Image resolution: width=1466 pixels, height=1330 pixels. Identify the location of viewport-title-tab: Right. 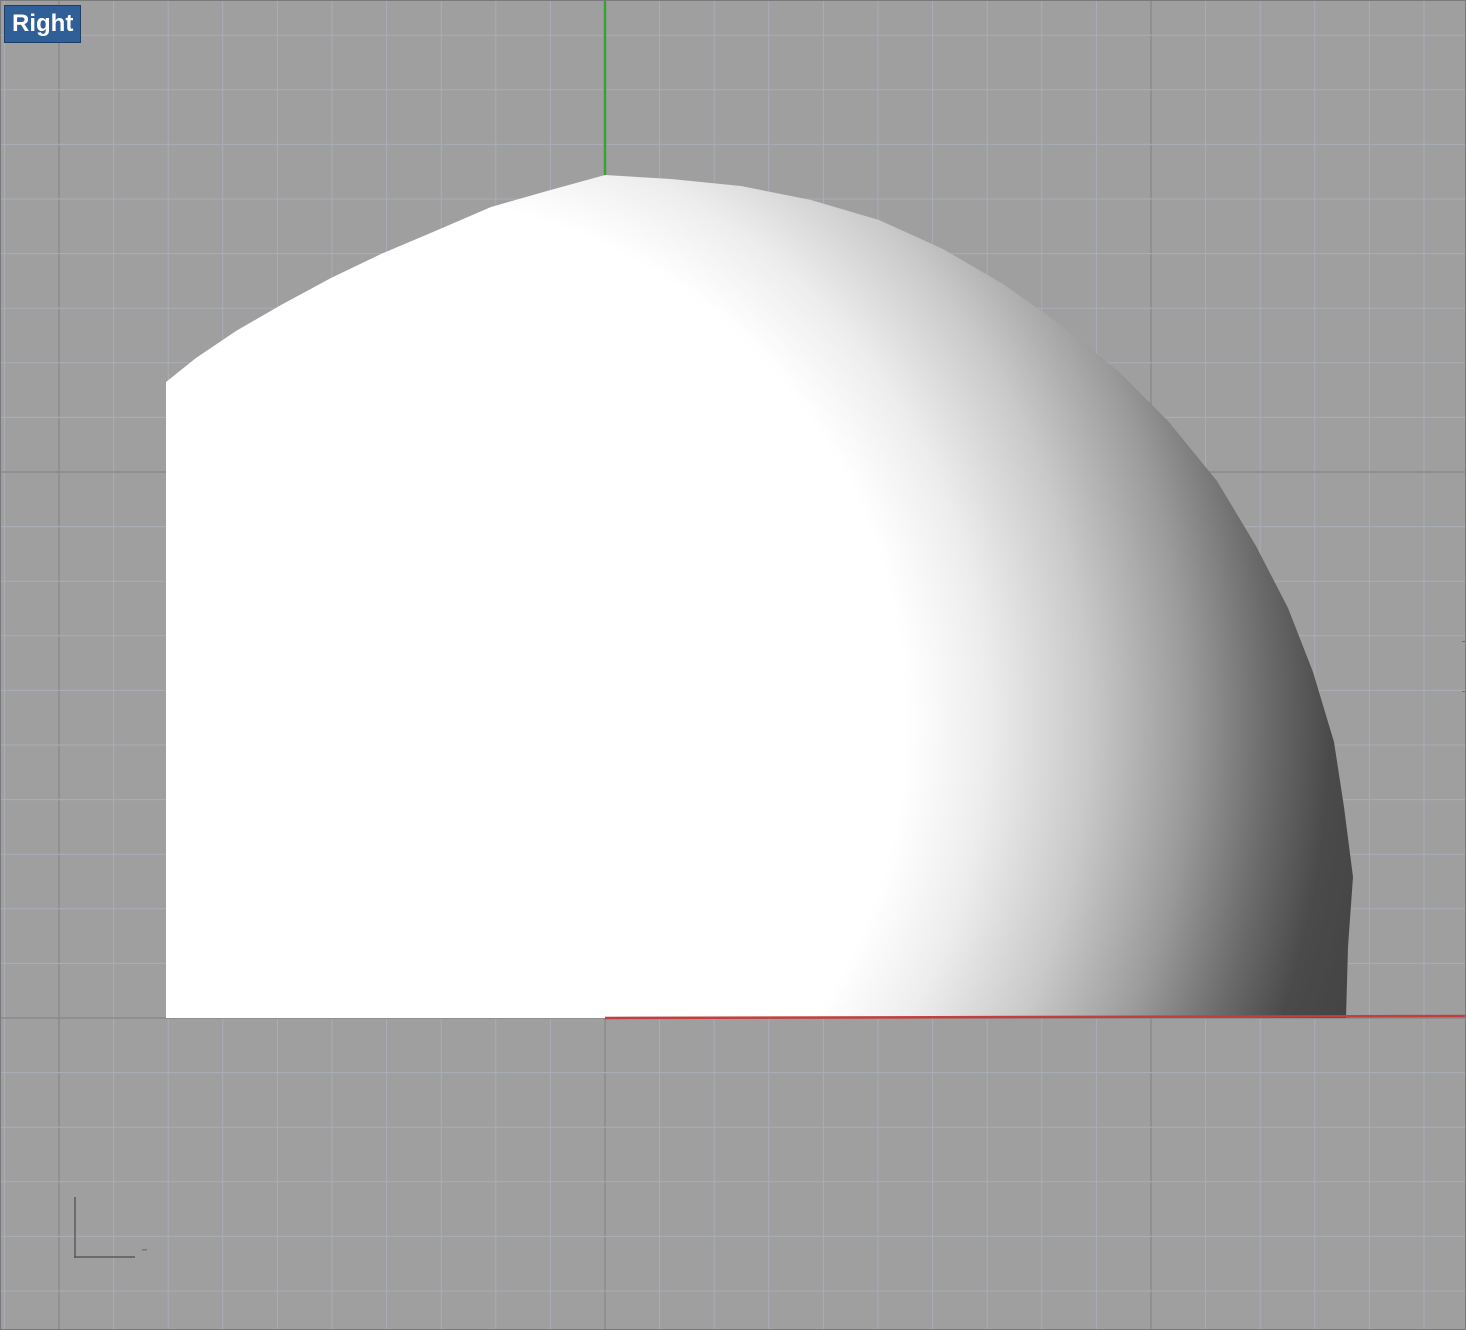
(43, 24).